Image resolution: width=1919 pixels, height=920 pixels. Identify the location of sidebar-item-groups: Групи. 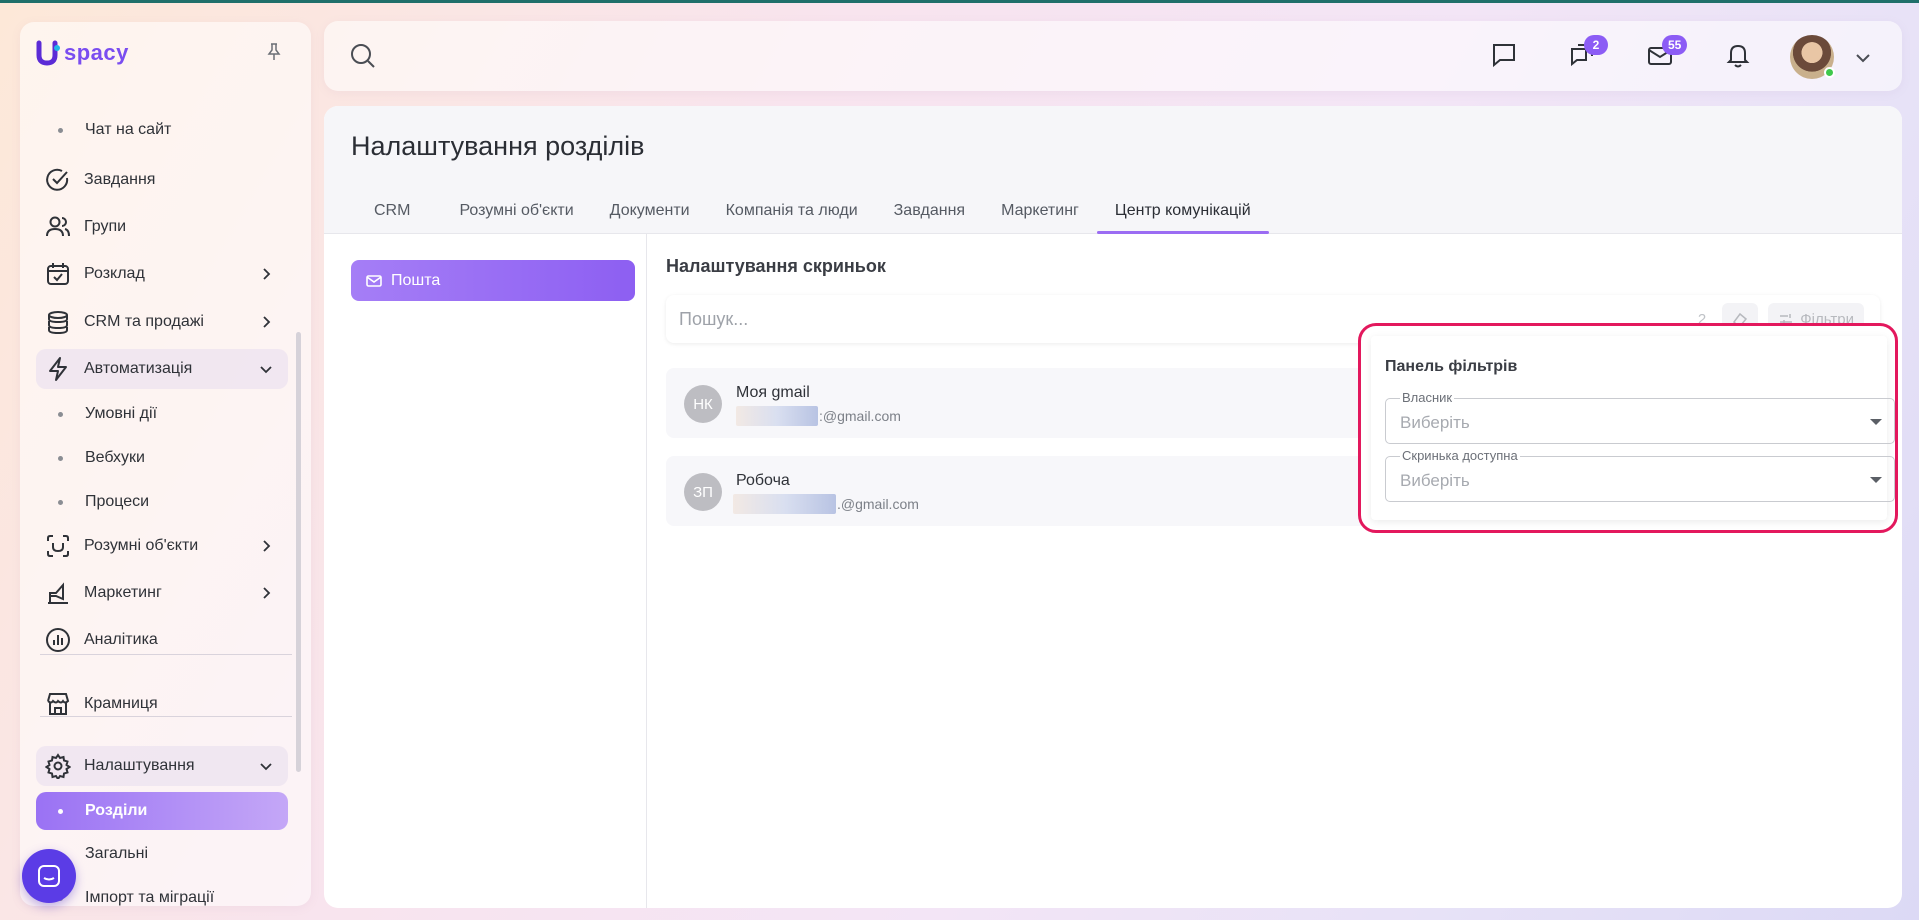
(162, 227).